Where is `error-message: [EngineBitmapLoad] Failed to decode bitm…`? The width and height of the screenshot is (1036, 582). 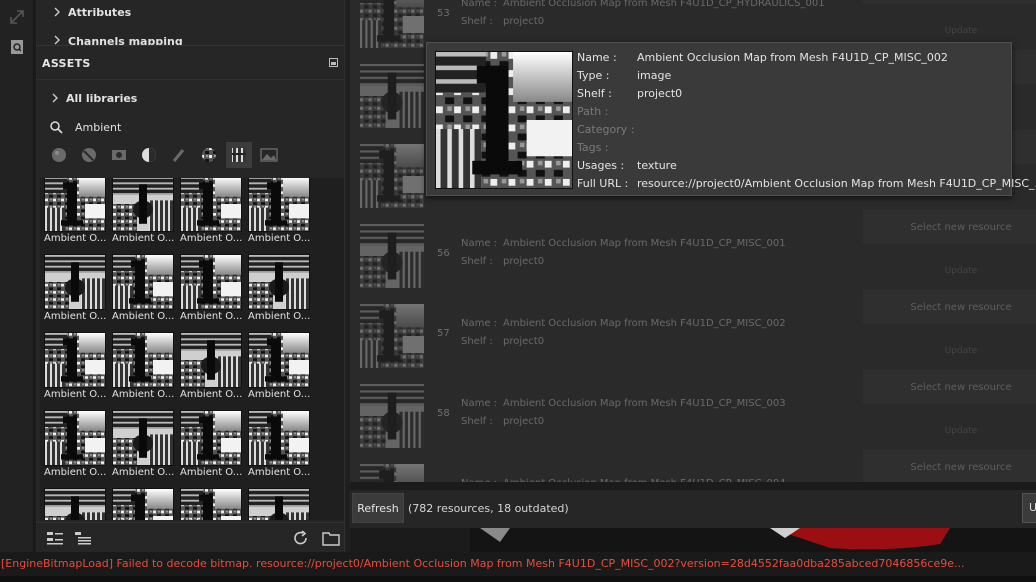
error-message: [EngineBitmapLoad] Failed to decode bitm… is located at coordinates (483, 563).